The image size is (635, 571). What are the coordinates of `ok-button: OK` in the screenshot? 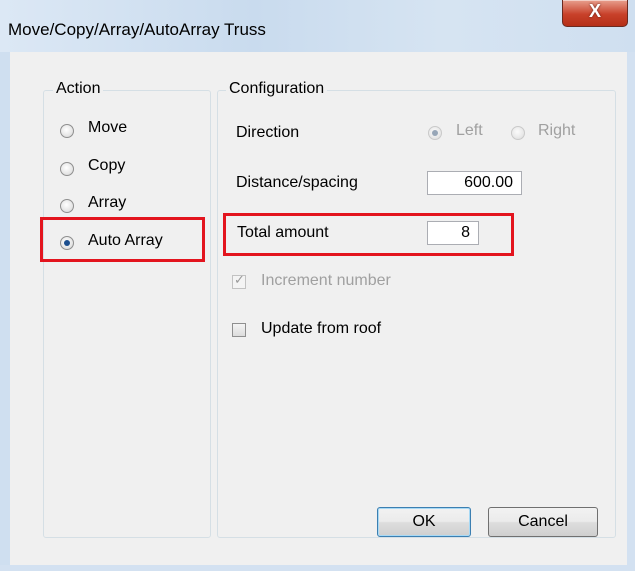 It's located at (424, 522).